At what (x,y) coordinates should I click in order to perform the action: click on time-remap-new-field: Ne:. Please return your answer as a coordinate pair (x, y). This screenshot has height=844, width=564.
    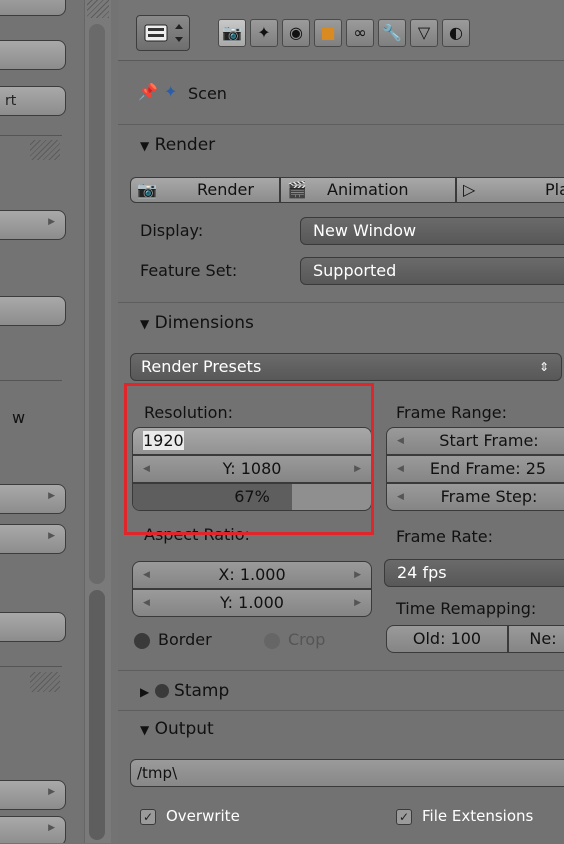
    Looking at the image, I should click on (536, 639).